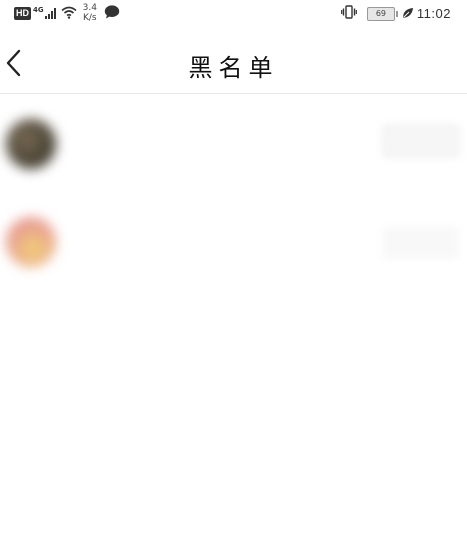  What do you see at coordinates (89, 8) in the screenshot?
I see `network-speed-value: 3.4` at bounding box center [89, 8].